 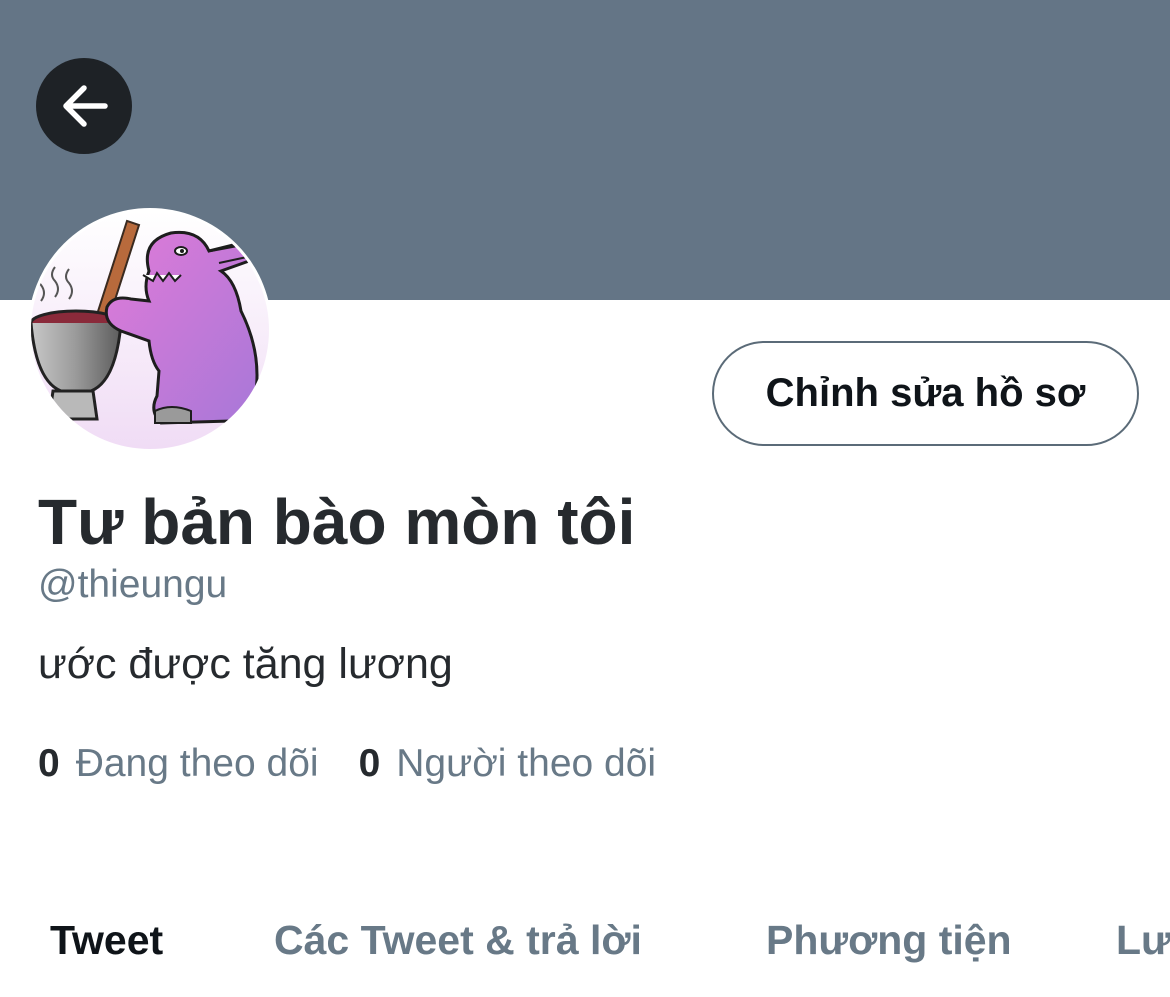 I want to click on avatar-drawing, so click(x=150, y=330).